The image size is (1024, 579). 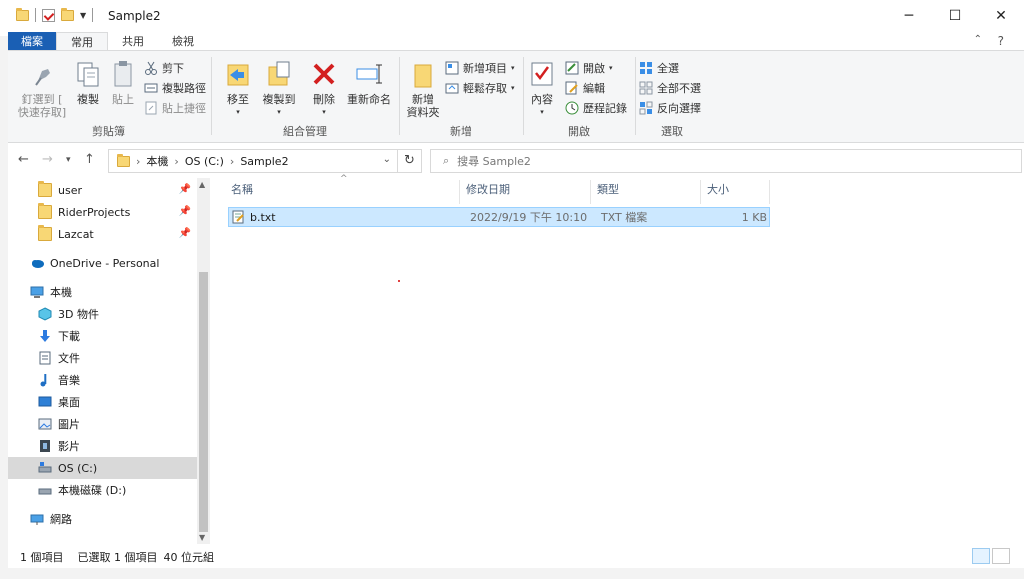 What do you see at coordinates (238, 74) in the screenshot?
I see `move-to-icon` at bounding box center [238, 74].